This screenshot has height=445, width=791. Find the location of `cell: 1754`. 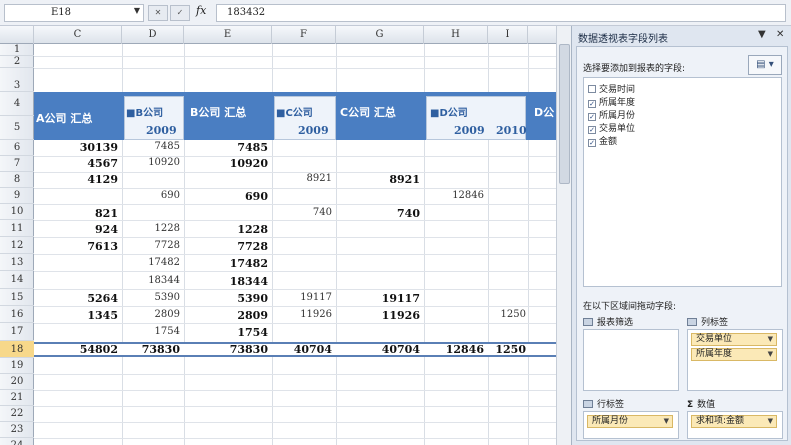

cell: 1754 is located at coordinates (151, 331).